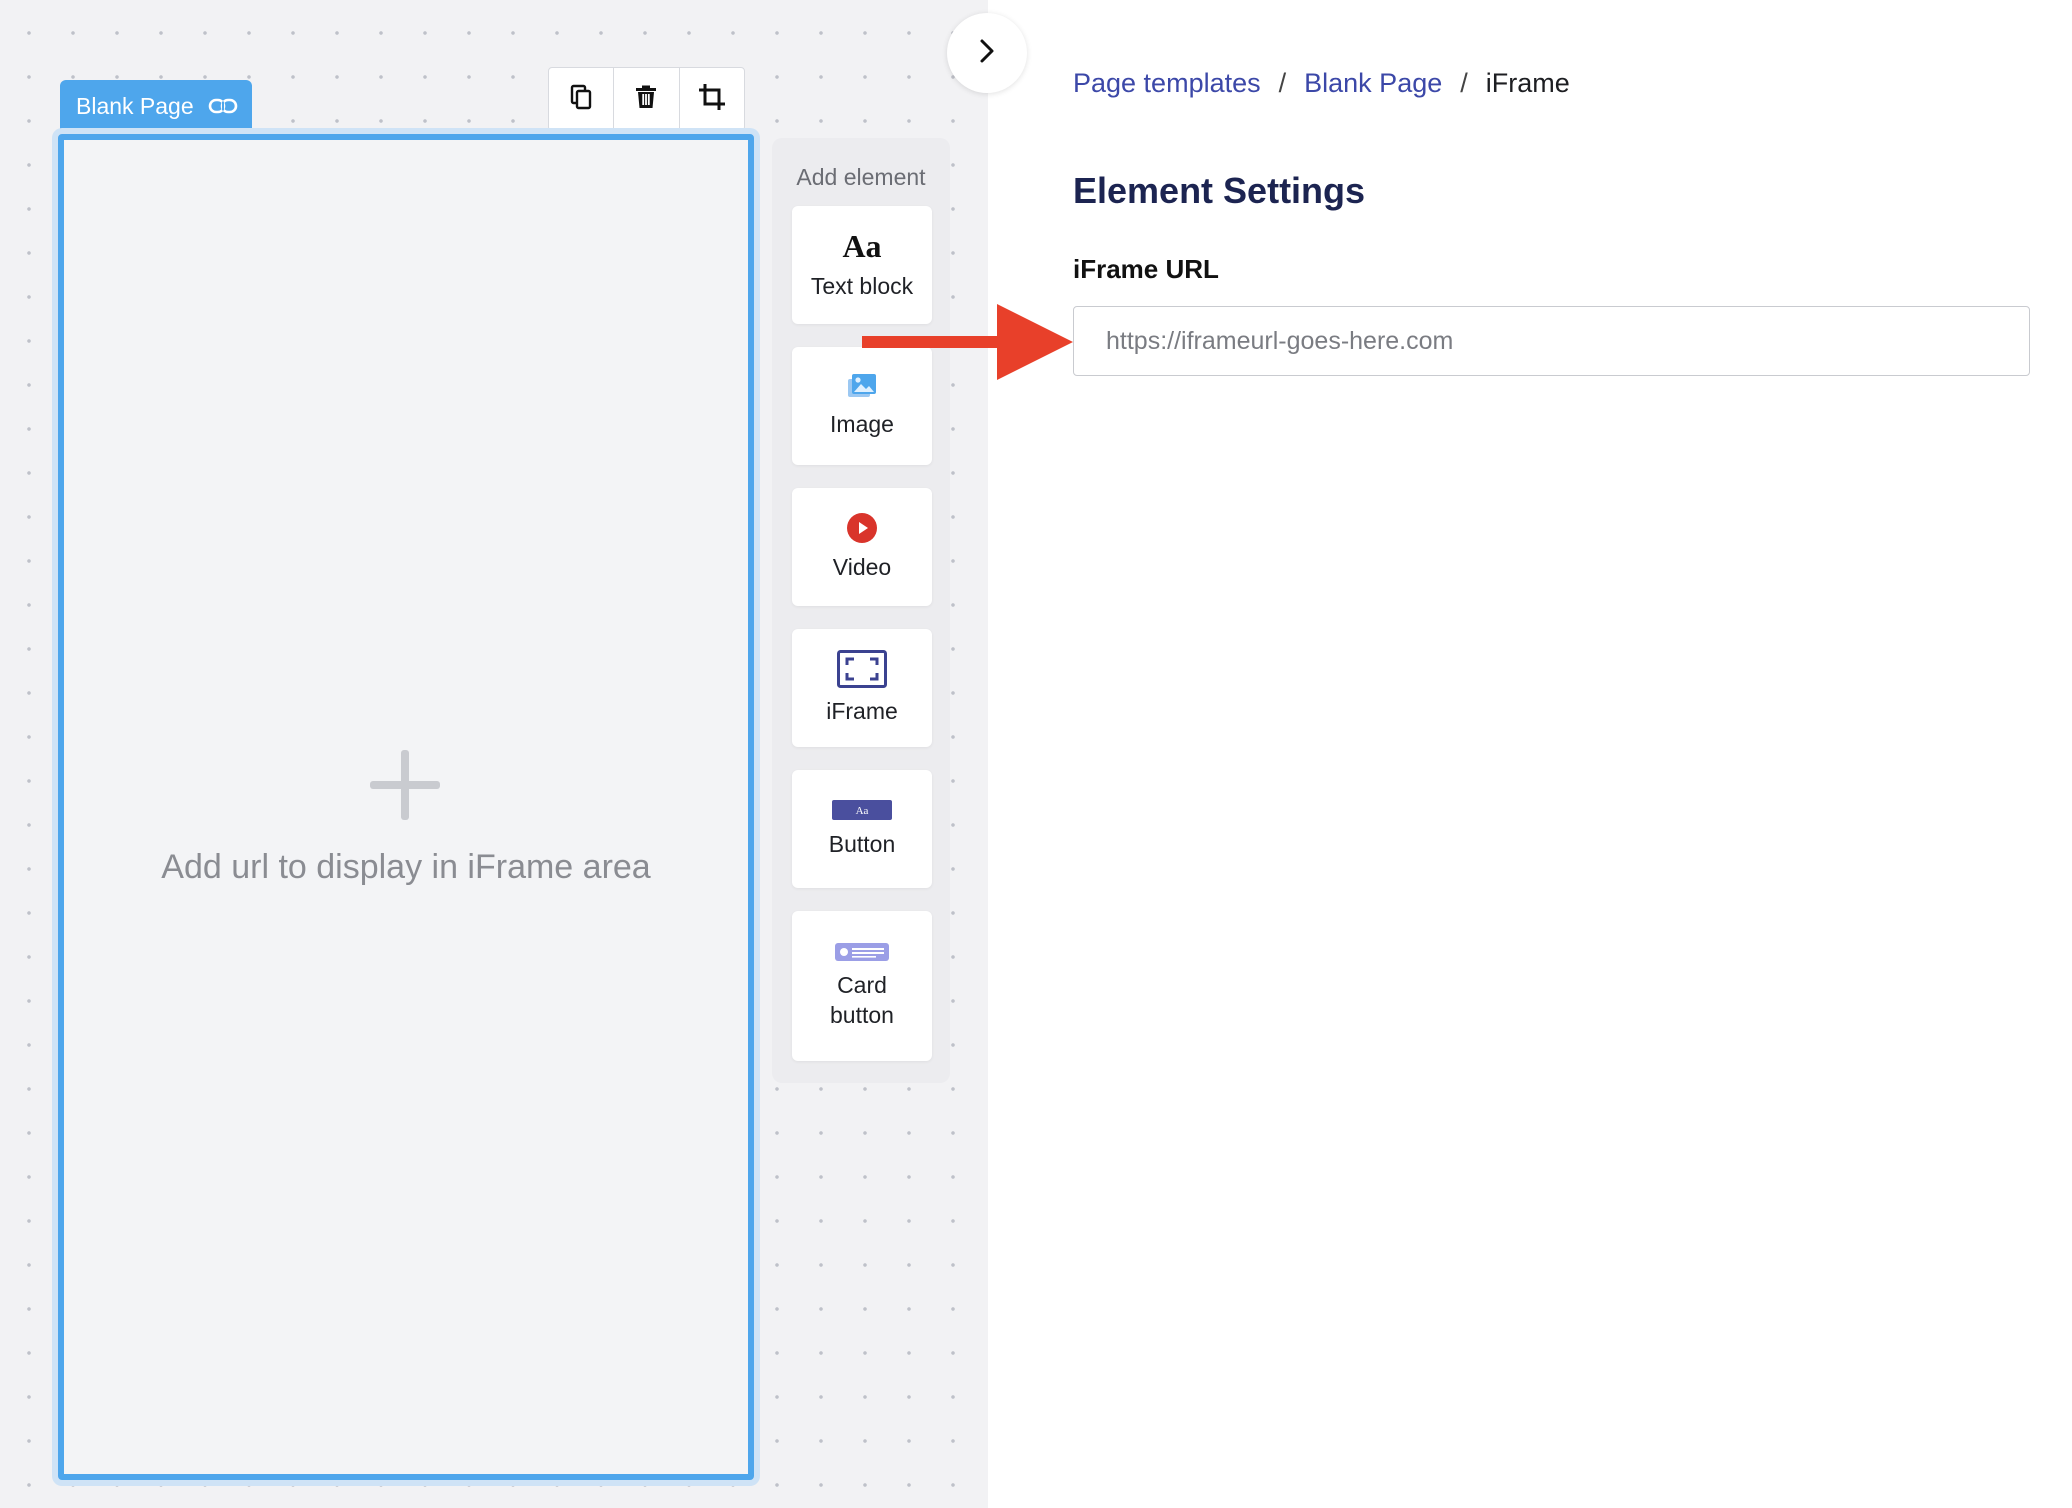 The width and height of the screenshot is (2072, 1508). What do you see at coordinates (862, 829) in the screenshot?
I see `add-button-button: Aa Button` at bounding box center [862, 829].